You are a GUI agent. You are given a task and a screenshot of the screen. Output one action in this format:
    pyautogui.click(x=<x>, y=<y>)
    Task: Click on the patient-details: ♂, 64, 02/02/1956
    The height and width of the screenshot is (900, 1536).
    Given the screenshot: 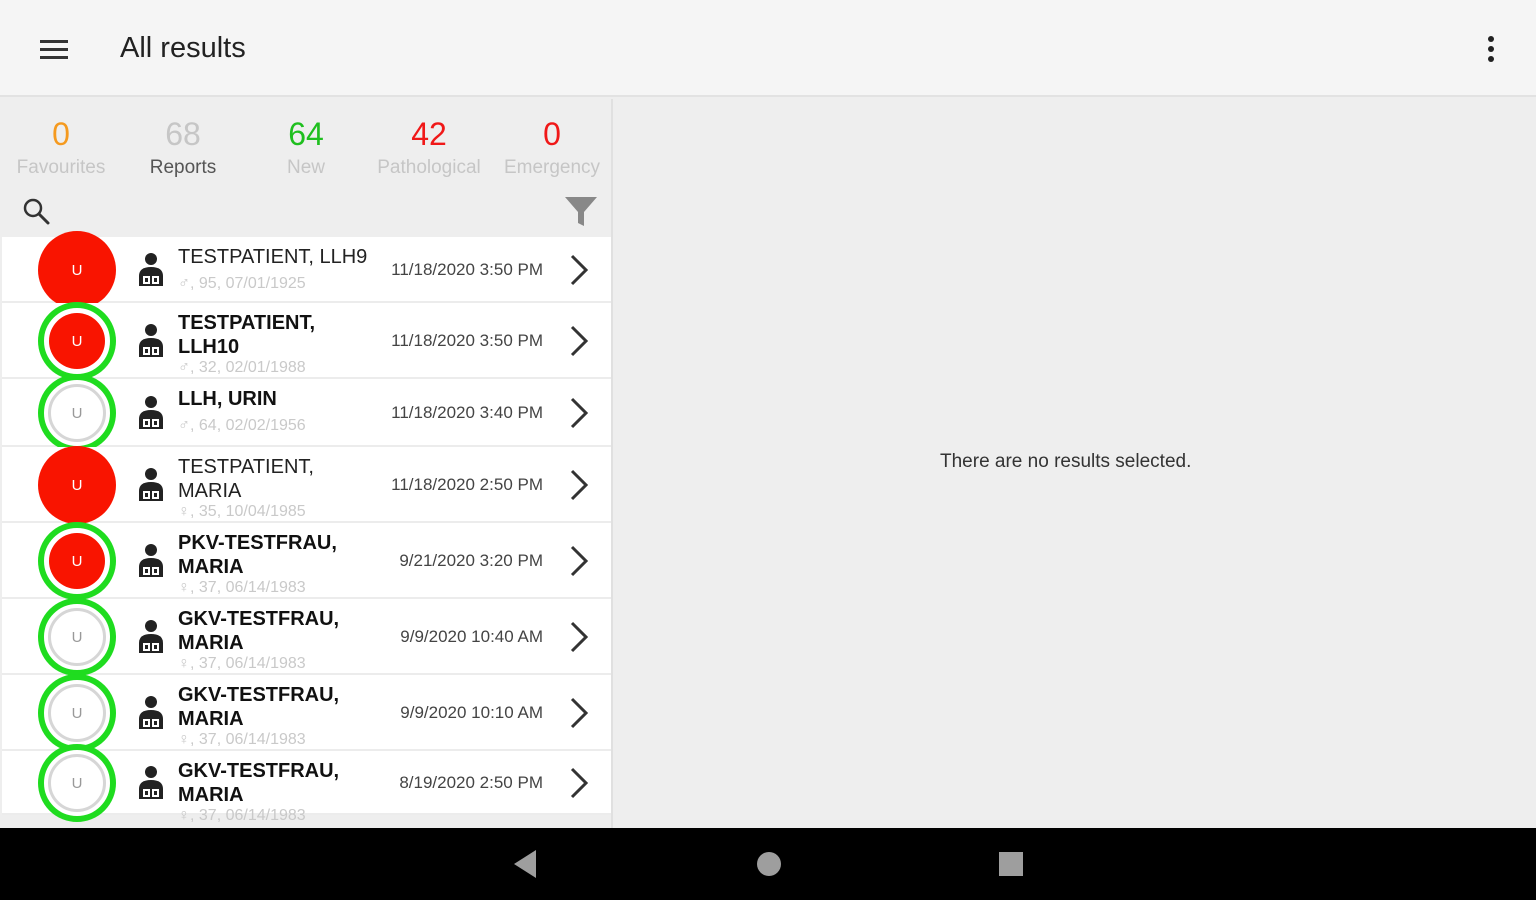 What is the action you would take?
    pyautogui.click(x=242, y=425)
    